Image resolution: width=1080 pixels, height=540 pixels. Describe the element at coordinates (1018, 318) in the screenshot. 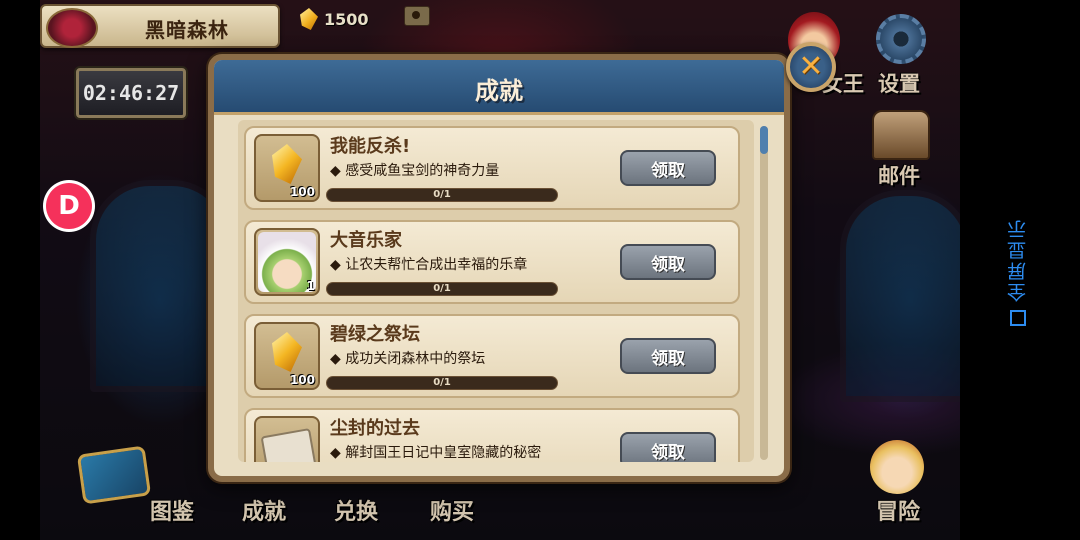

I see `expand-icon` at that location.